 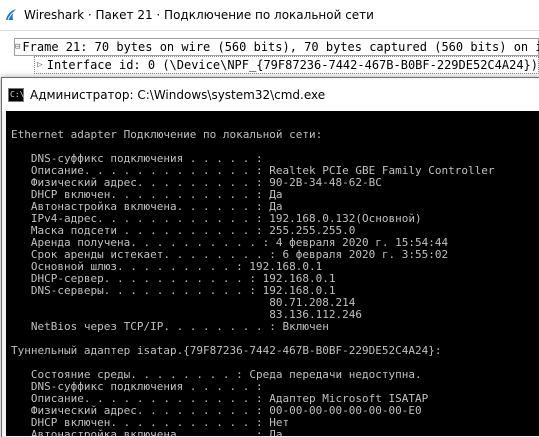 I want to click on console-line: Автонастройка включена. . . . . . : Да, so click(x=147, y=432).